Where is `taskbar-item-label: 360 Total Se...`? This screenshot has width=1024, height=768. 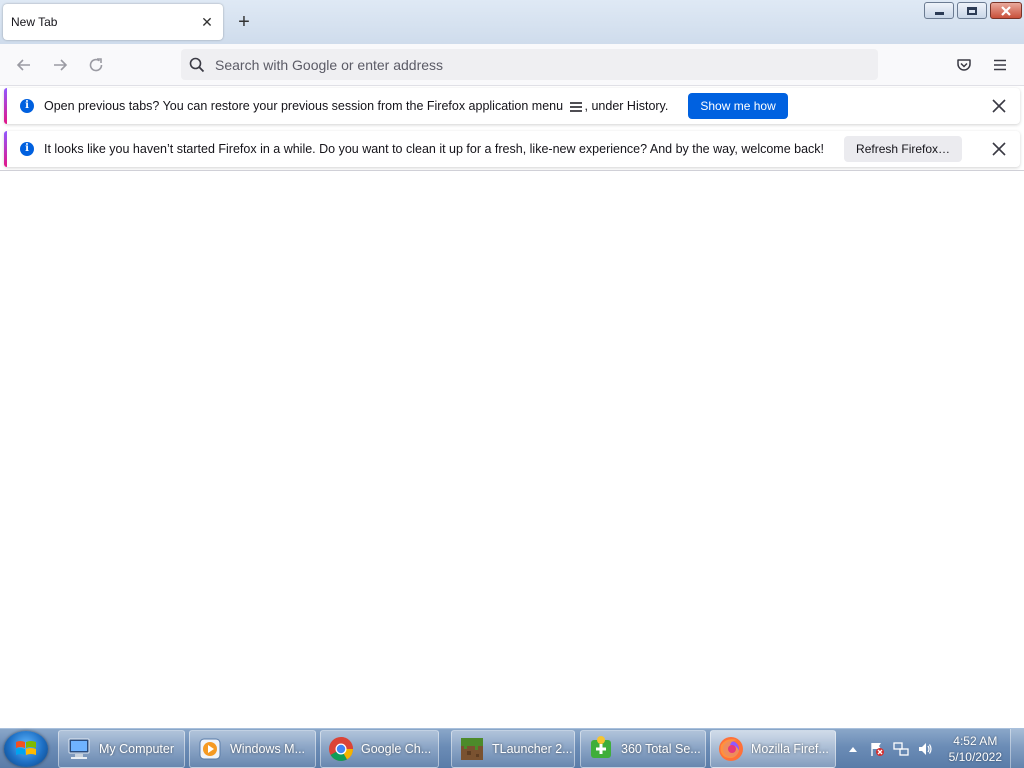
taskbar-item-label: 360 Total Se... is located at coordinates (661, 749).